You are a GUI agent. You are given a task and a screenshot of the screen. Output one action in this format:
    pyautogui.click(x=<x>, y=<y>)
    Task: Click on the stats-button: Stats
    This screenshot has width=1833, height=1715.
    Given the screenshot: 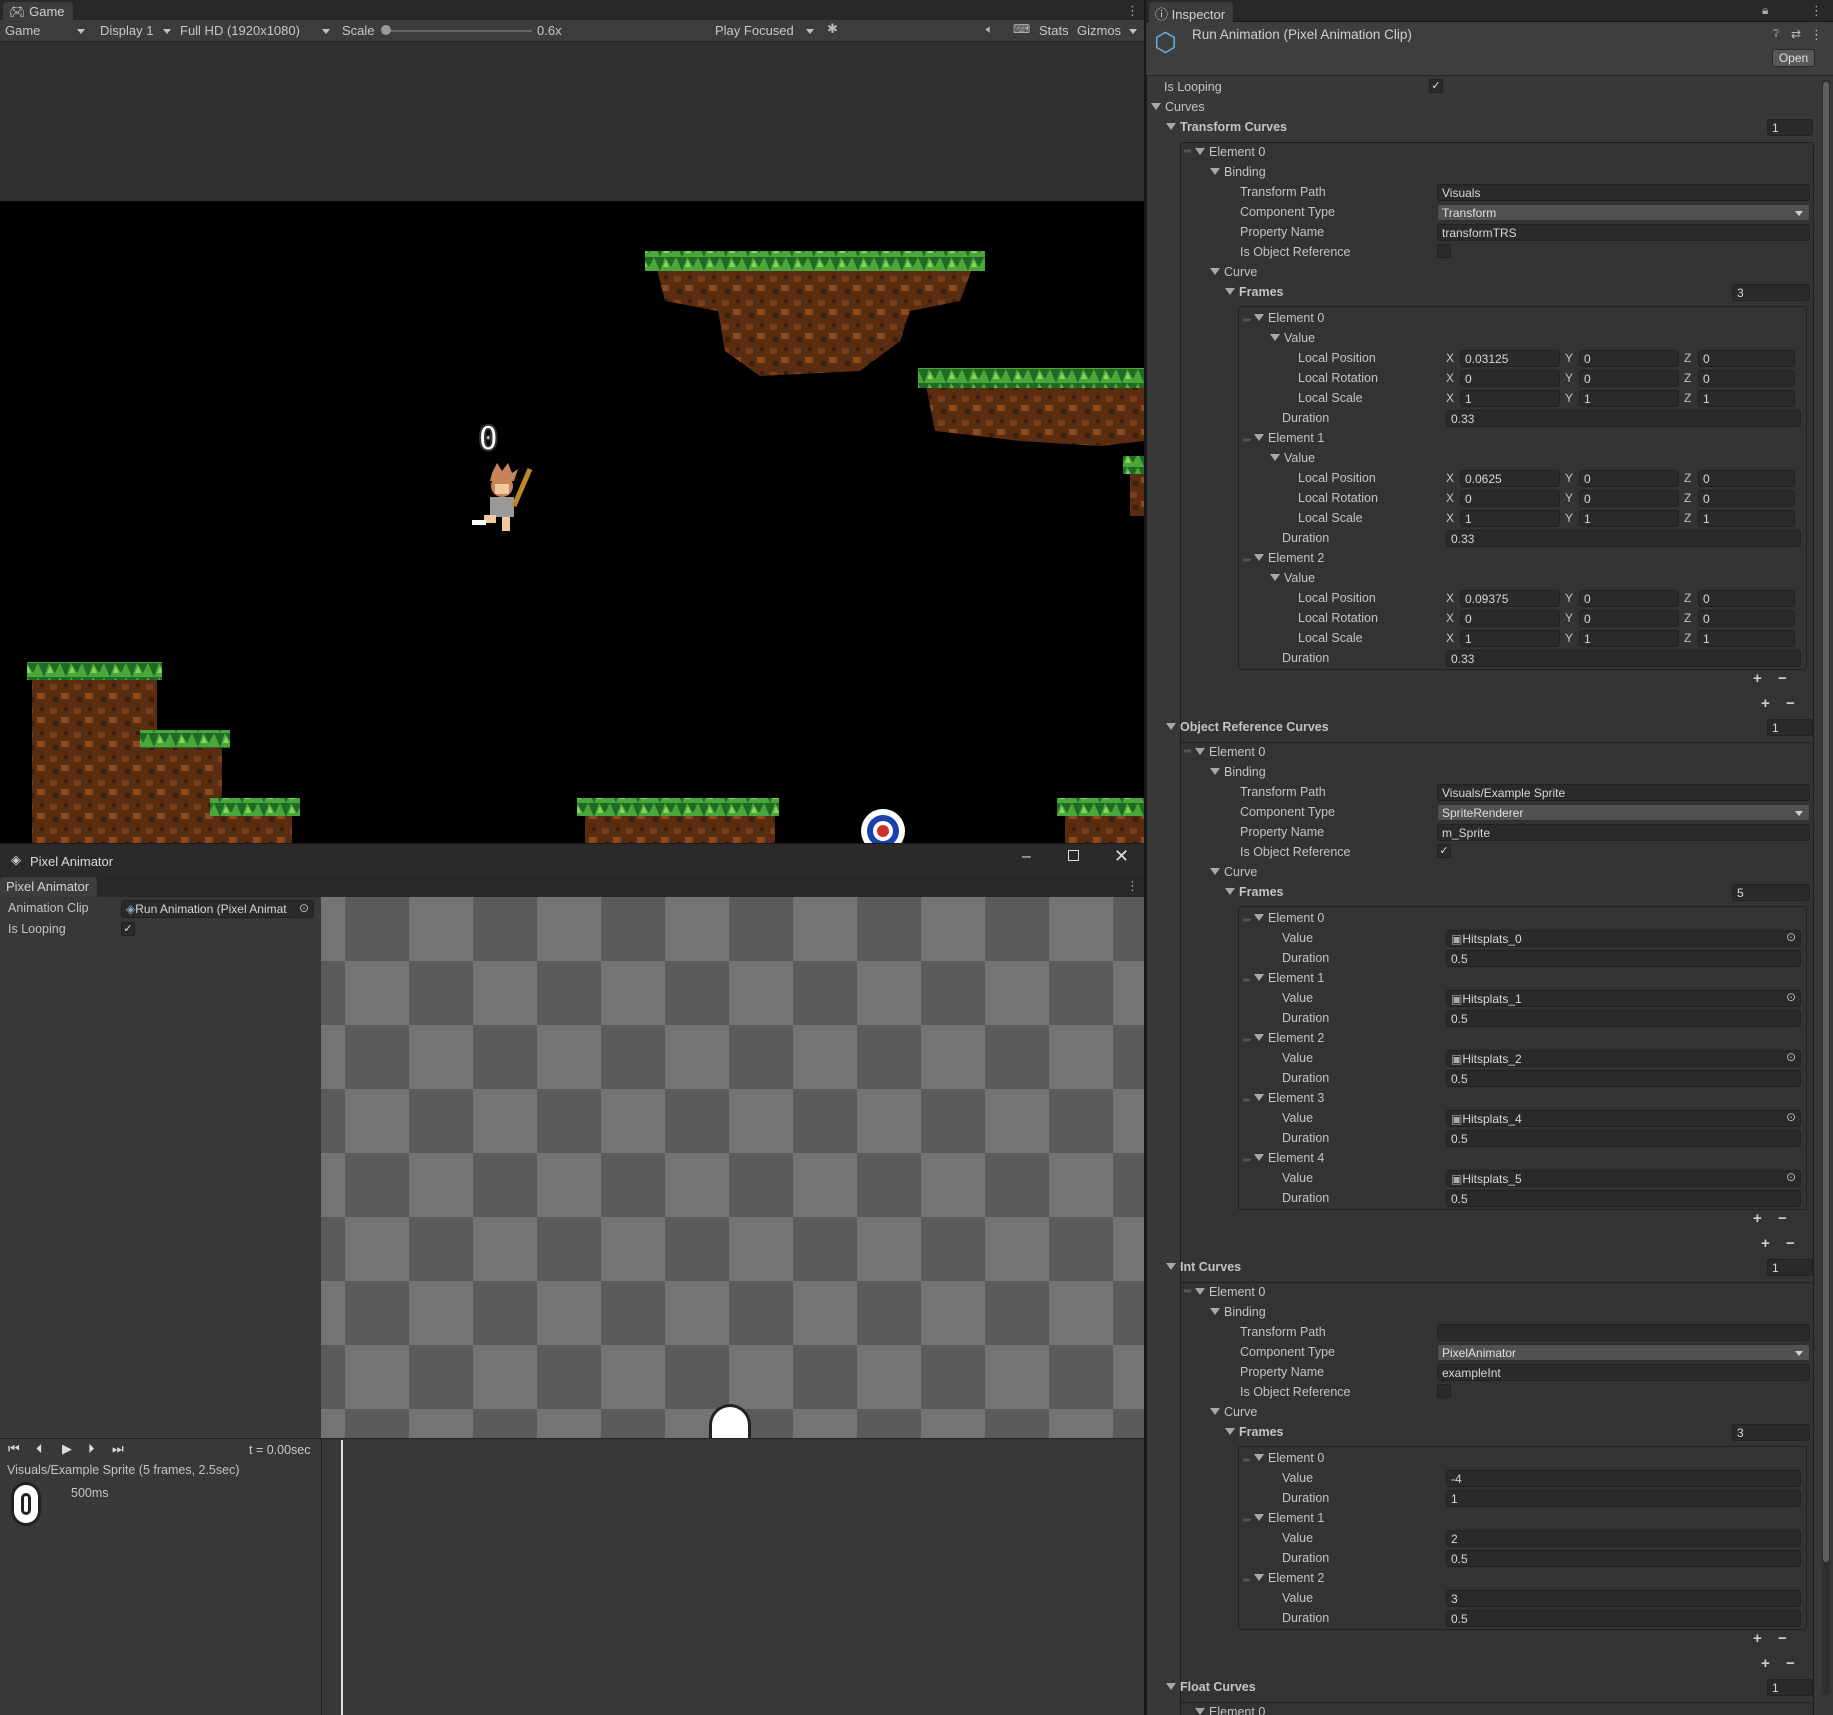 What is the action you would take?
    pyautogui.click(x=1054, y=30)
    